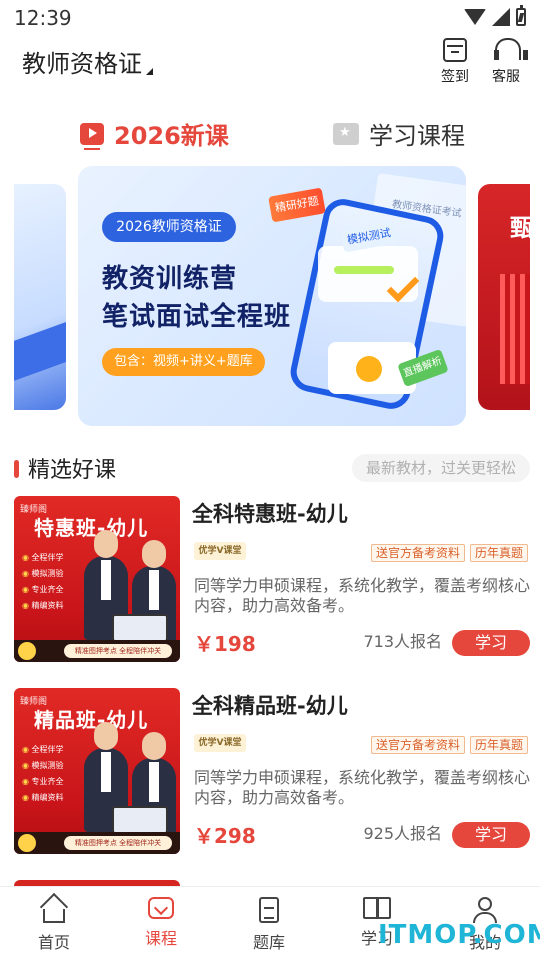  What do you see at coordinates (268, 942) in the screenshot?
I see `nav-label: 题库` at bounding box center [268, 942].